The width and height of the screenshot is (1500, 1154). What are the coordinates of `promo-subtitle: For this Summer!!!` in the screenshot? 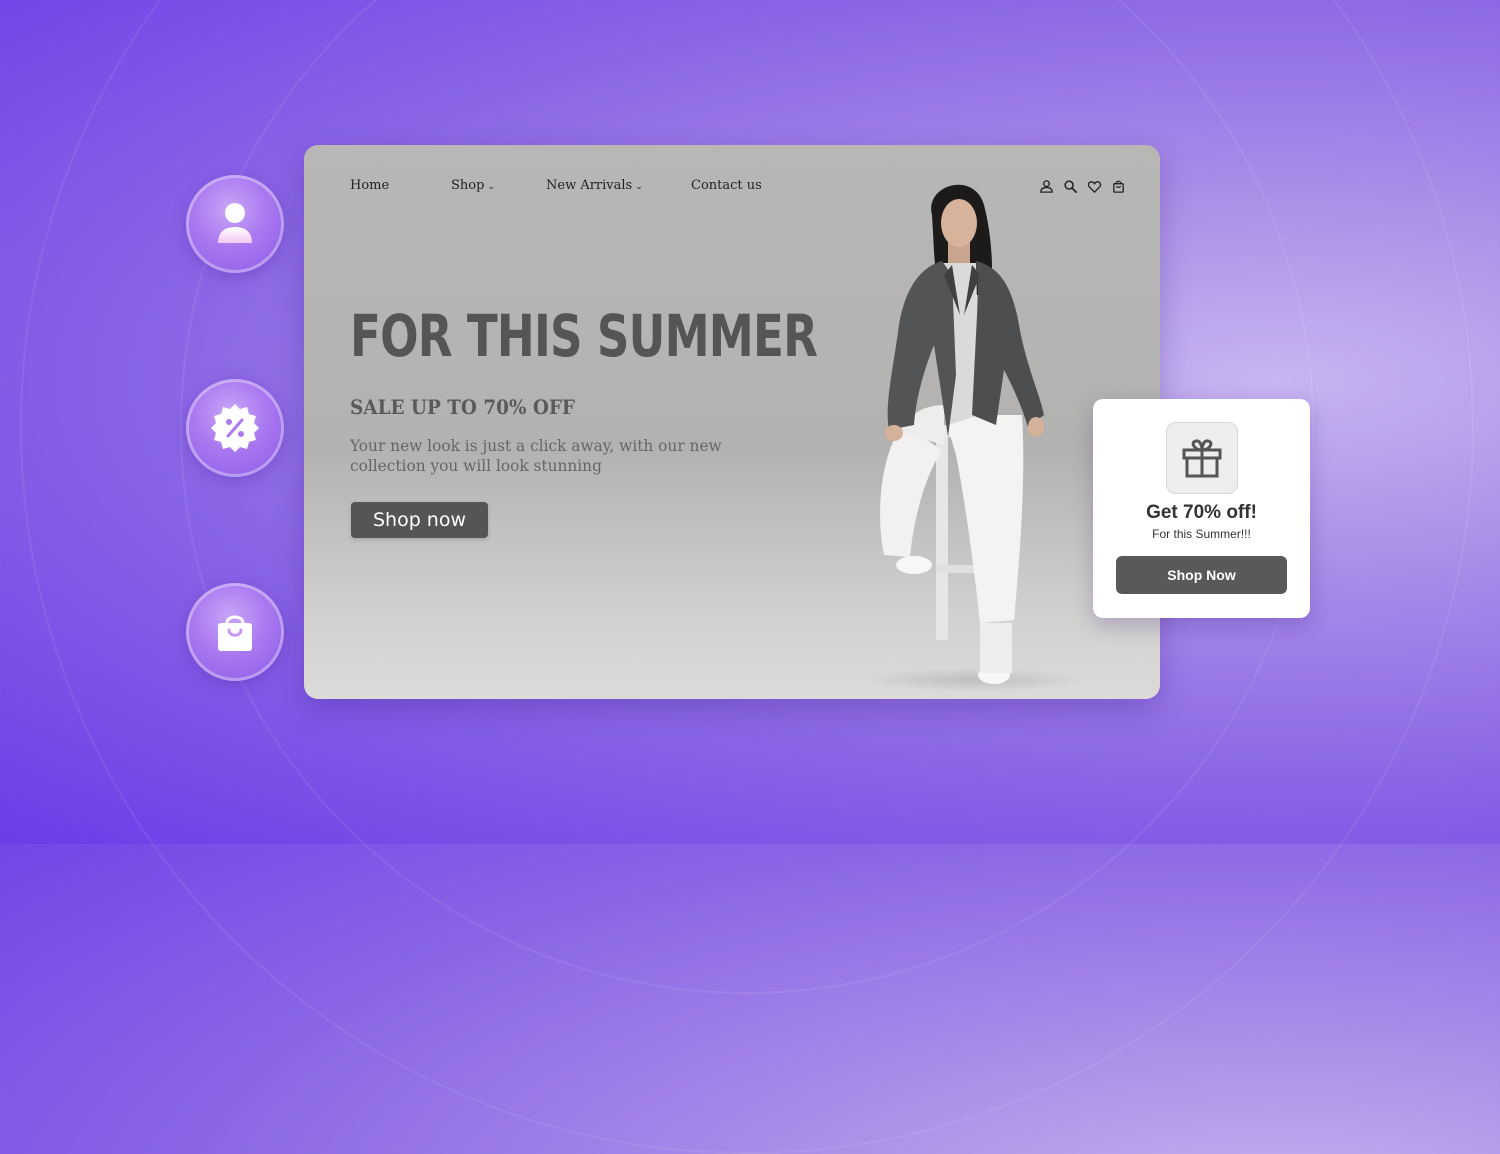 It's located at (1201, 534).